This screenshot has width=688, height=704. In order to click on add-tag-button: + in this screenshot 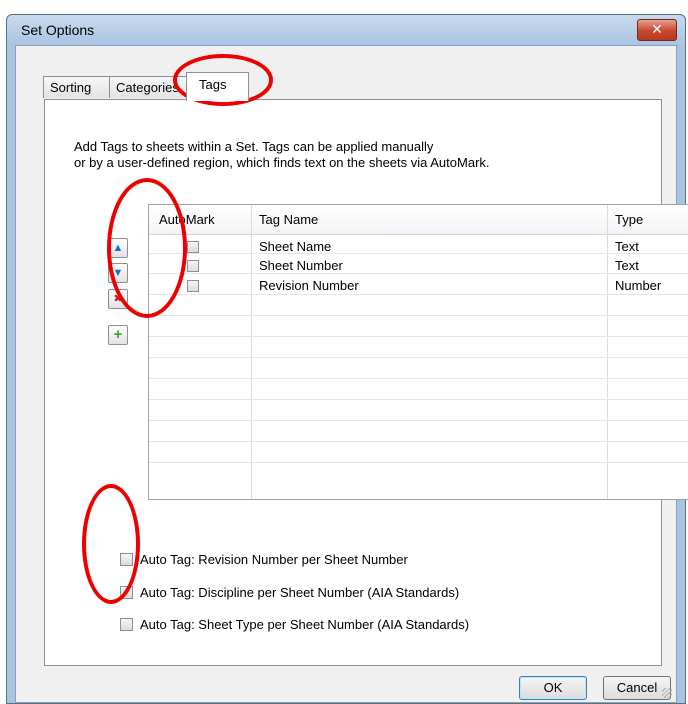, I will do `click(118, 335)`.